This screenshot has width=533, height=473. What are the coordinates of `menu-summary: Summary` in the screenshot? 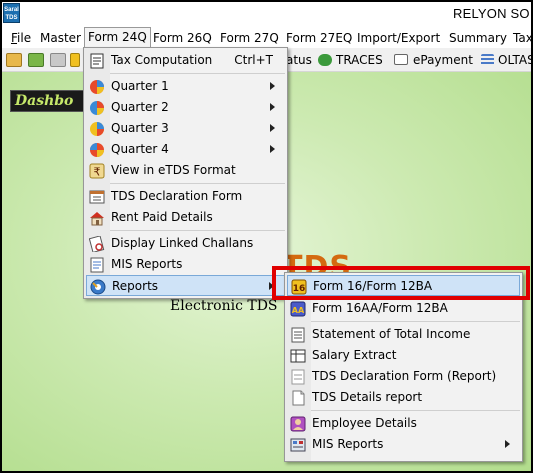 It's located at (478, 38).